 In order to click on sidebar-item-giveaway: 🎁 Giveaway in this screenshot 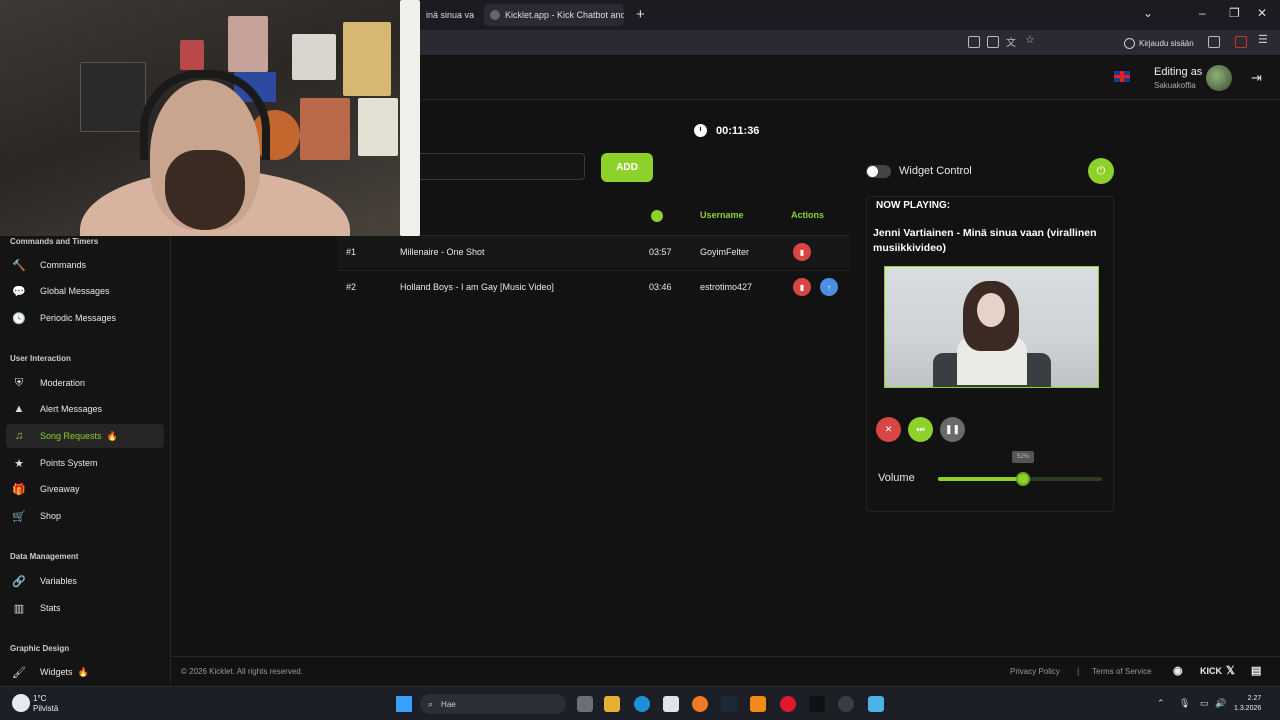, I will do `click(85, 489)`.